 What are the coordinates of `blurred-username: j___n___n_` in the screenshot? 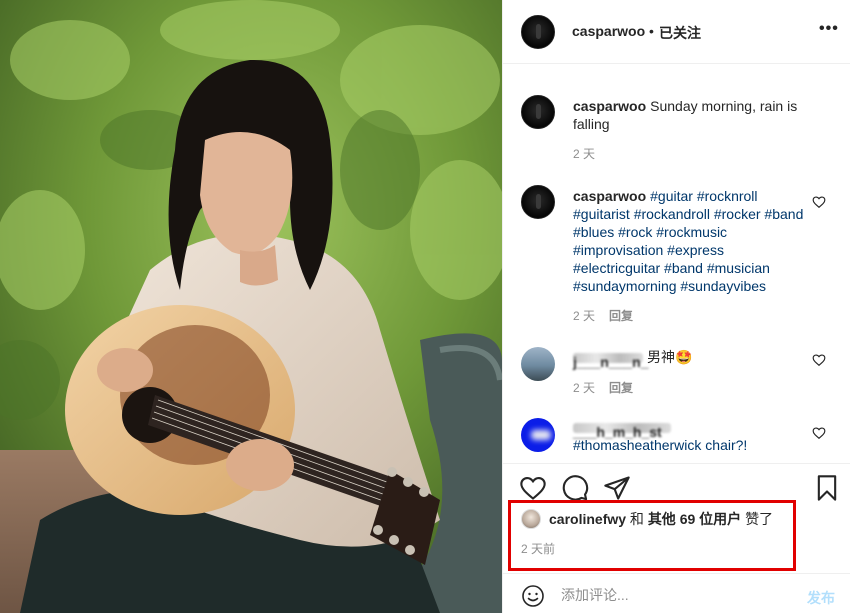 It's located at (611, 362).